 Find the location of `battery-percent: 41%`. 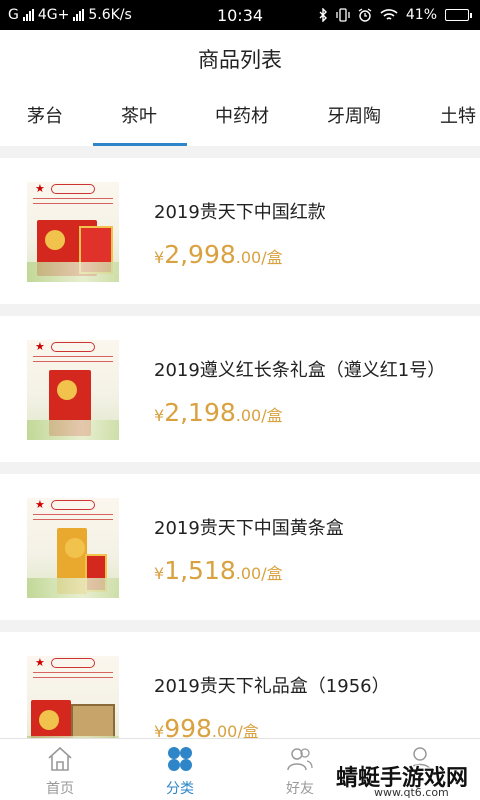

battery-percent: 41% is located at coordinates (421, 15).